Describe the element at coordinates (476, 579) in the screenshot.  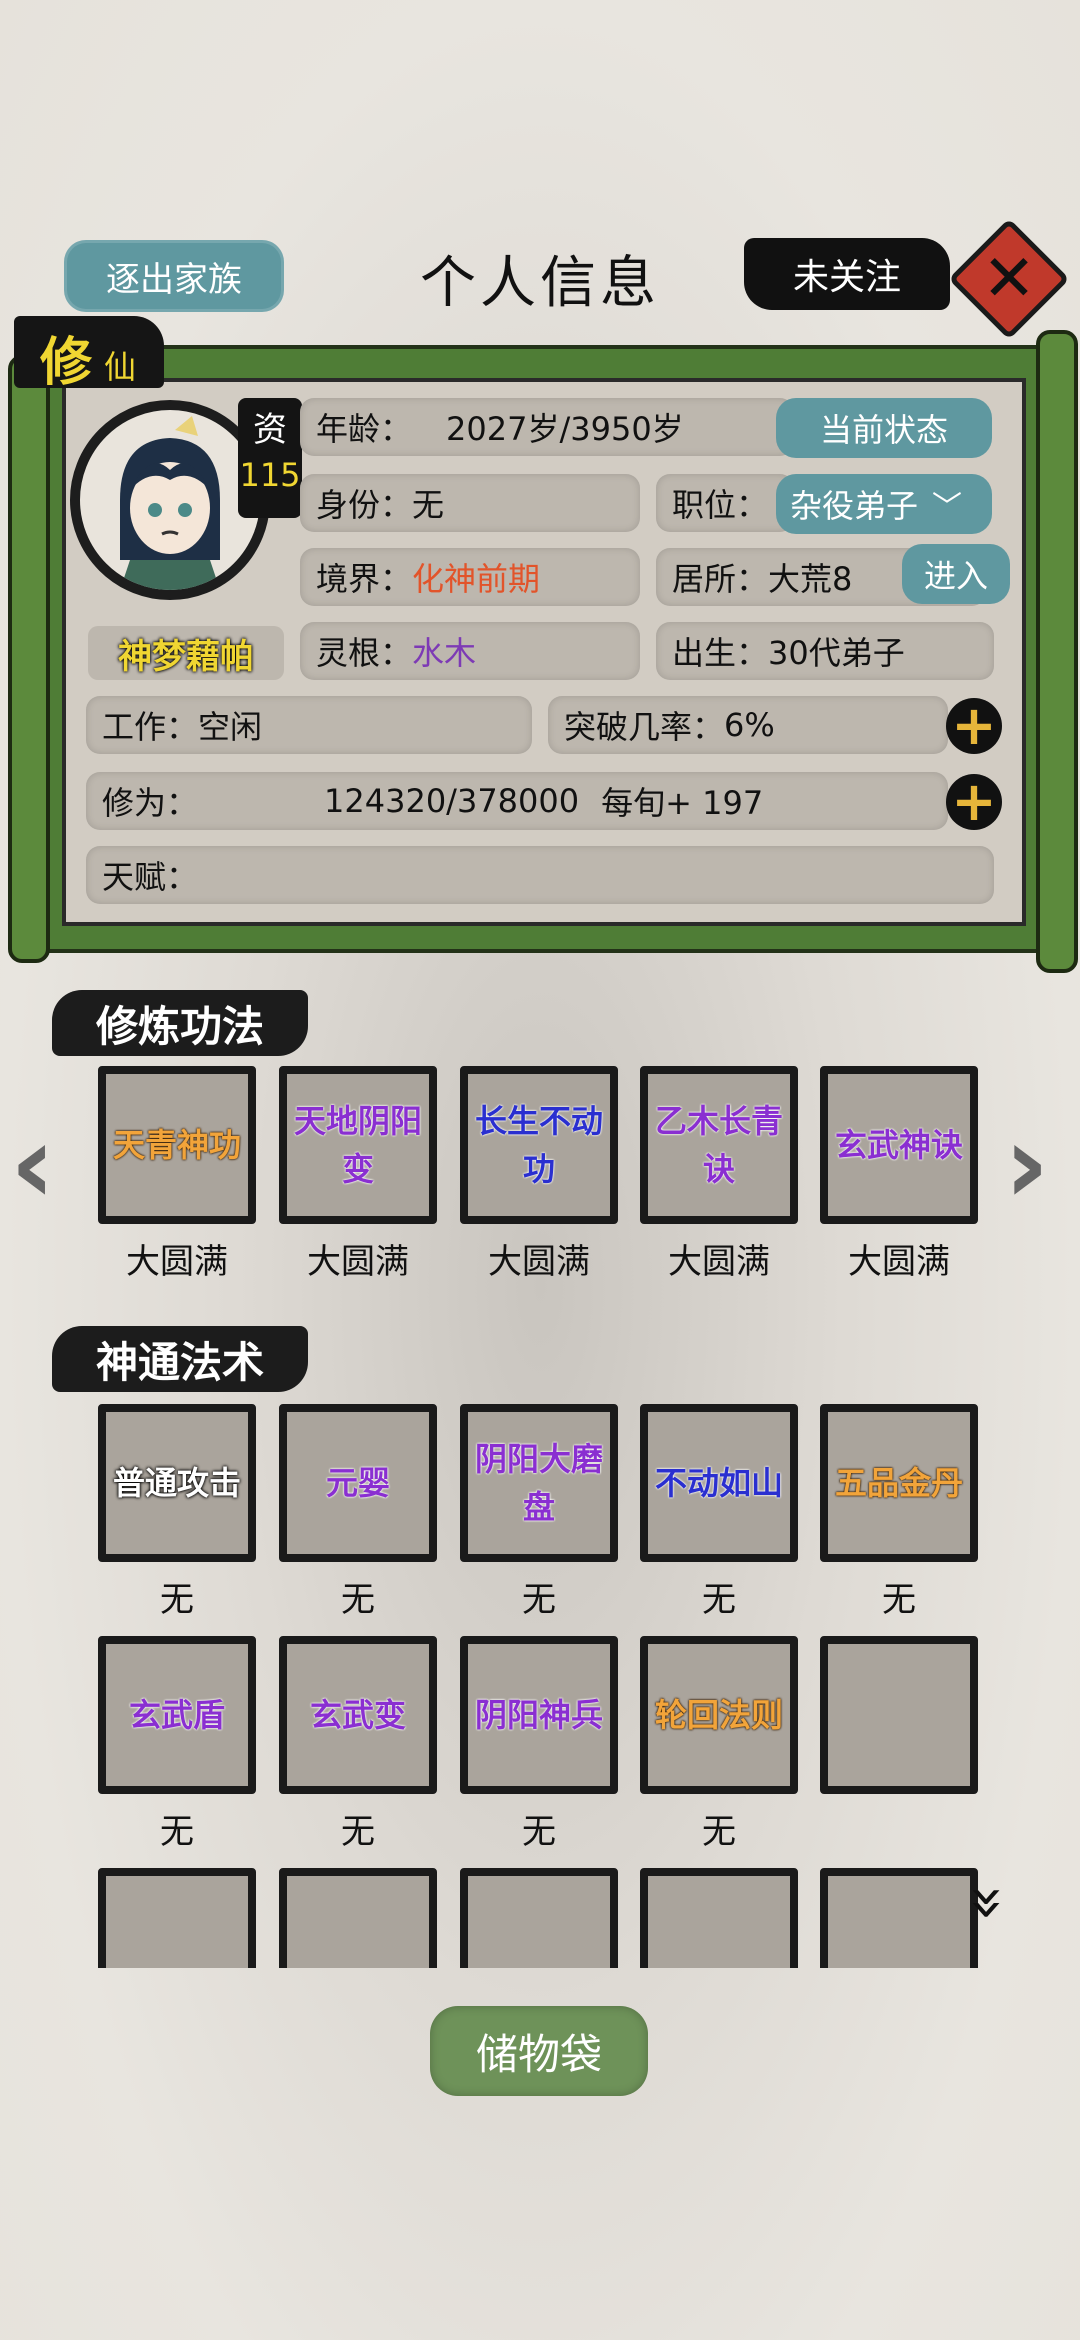
I see `realm-value: 化神前期` at that location.